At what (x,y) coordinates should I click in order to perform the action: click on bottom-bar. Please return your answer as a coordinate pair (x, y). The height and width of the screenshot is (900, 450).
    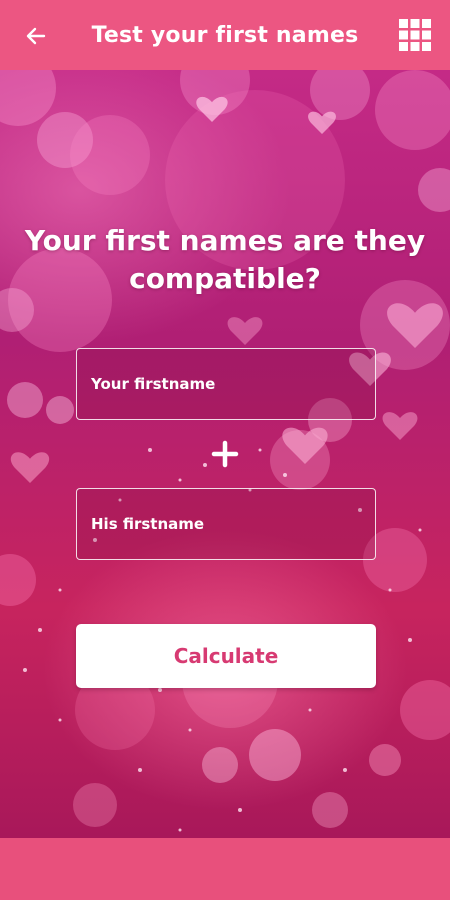
    Looking at the image, I should click on (225, 869).